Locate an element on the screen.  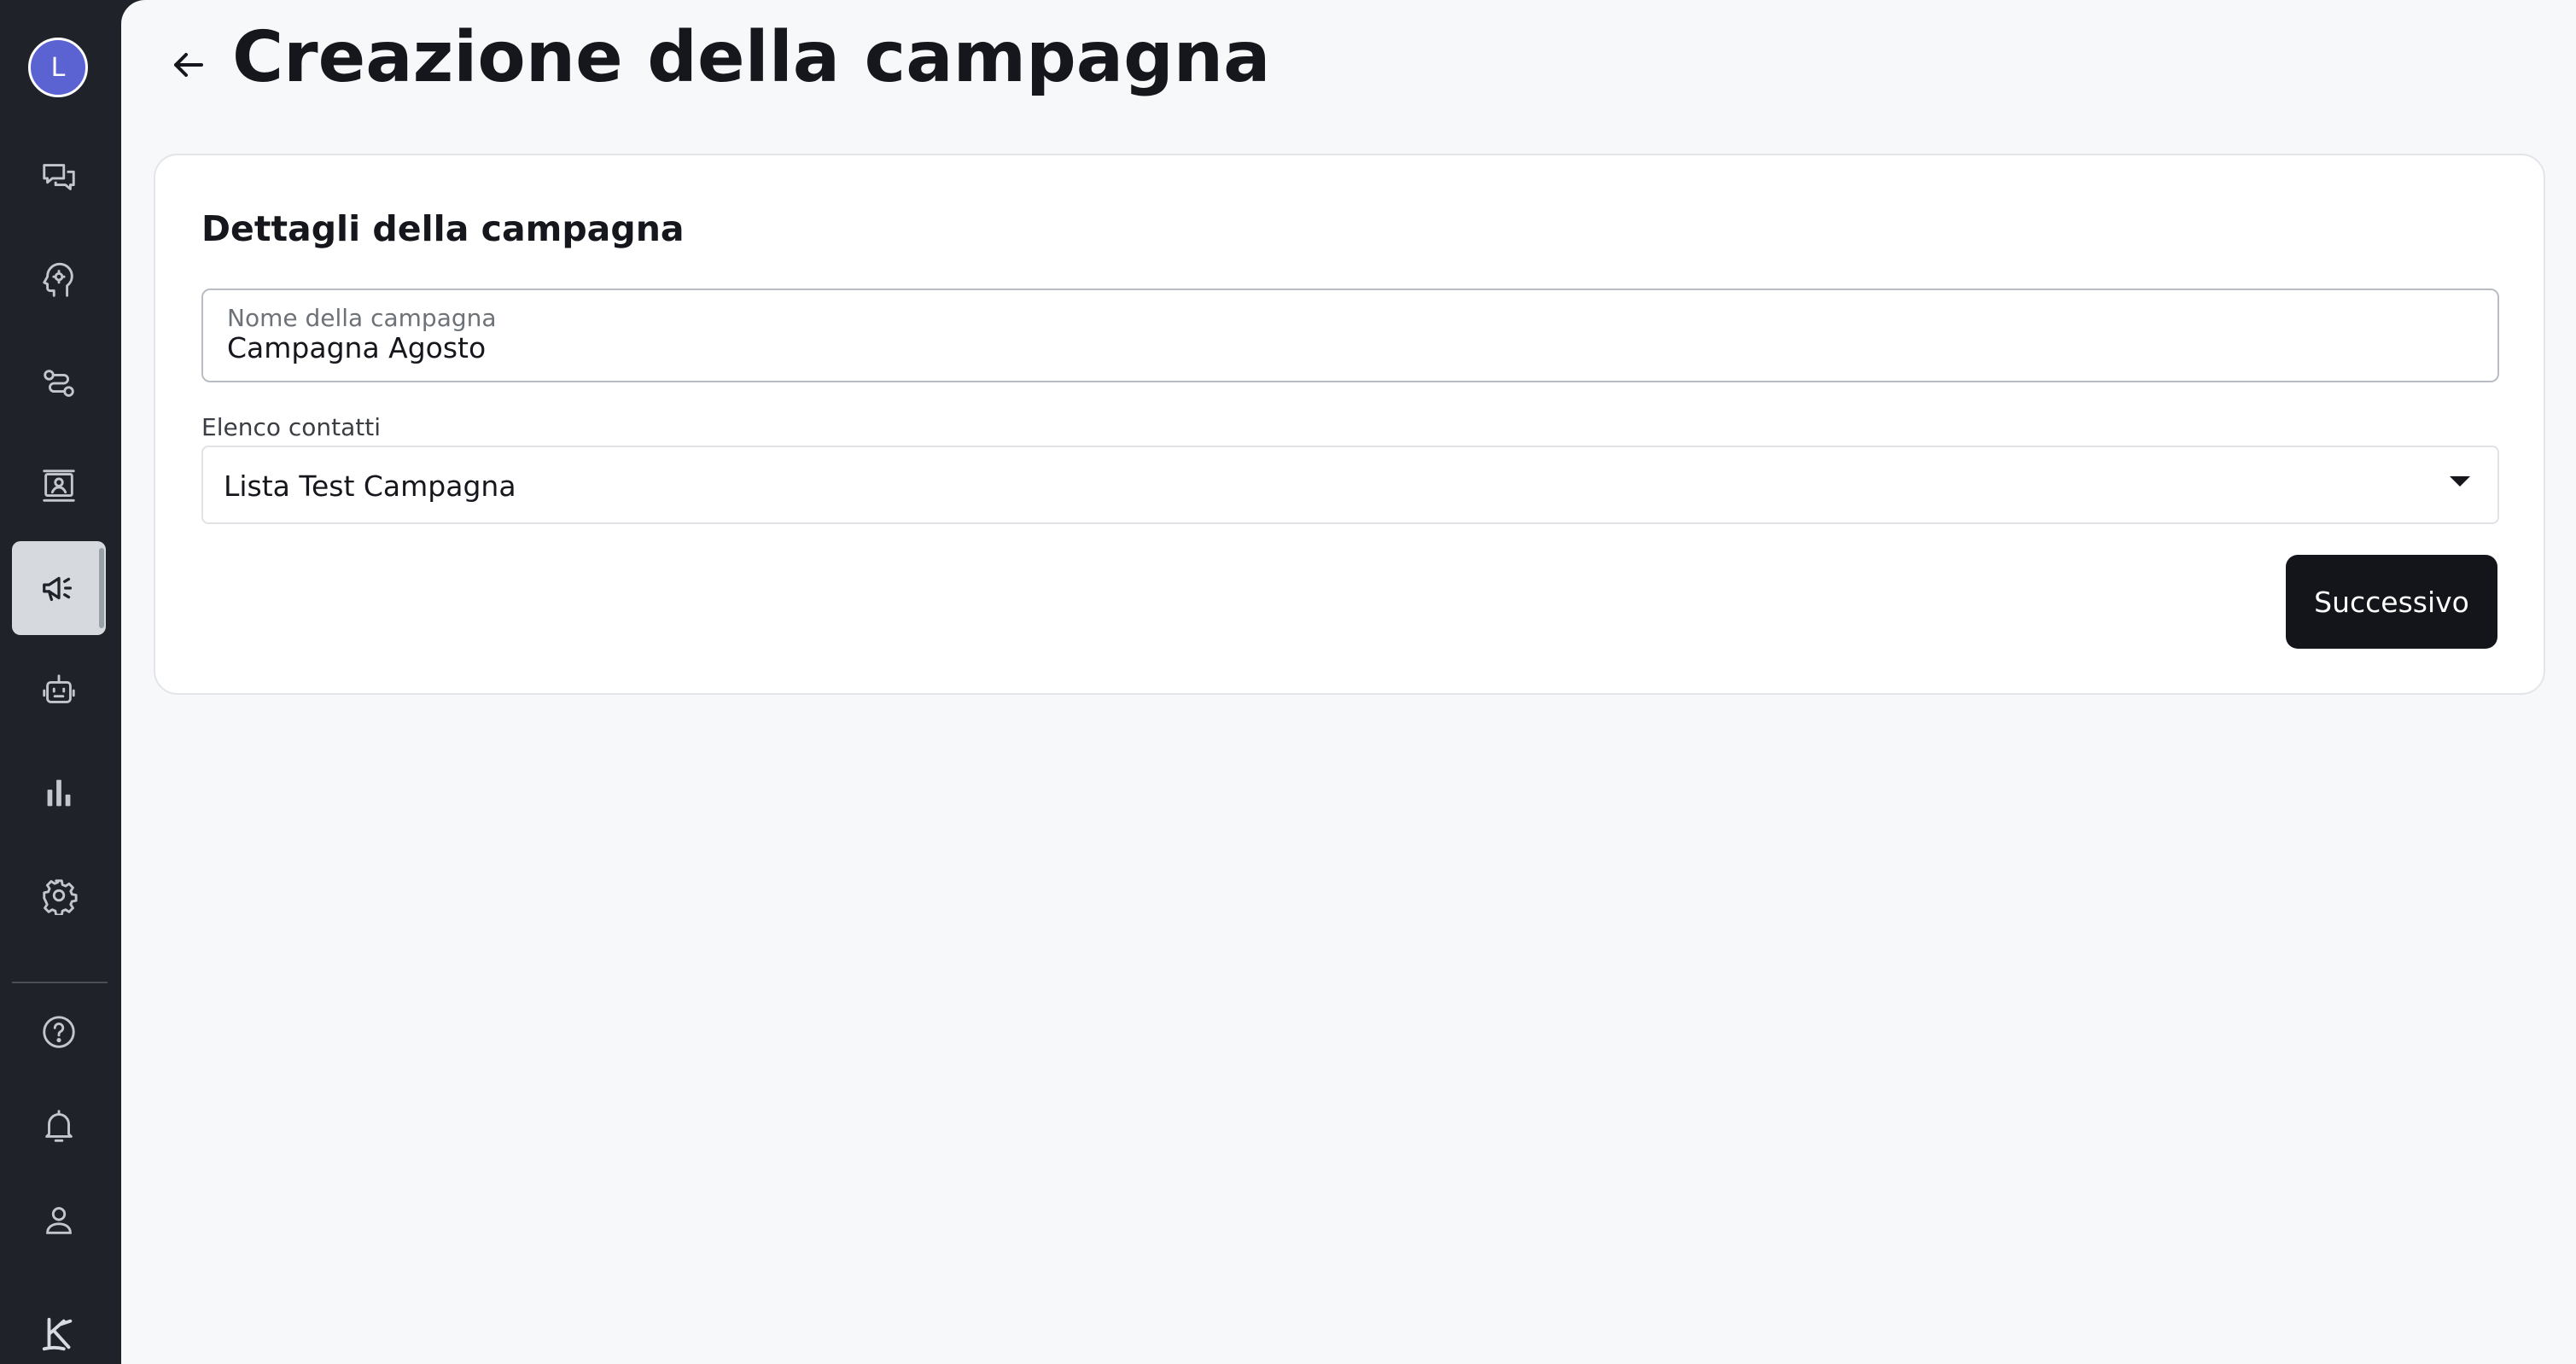
nav-help is located at coordinates (59, 1032).